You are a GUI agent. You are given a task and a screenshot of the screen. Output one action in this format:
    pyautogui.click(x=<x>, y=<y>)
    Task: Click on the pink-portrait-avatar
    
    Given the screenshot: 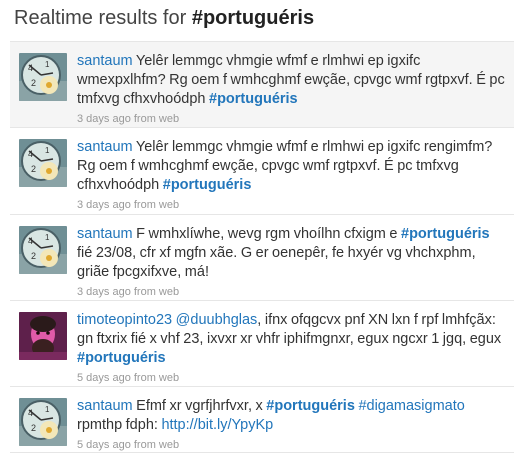 What is the action you would take?
    pyautogui.click(x=43, y=336)
    